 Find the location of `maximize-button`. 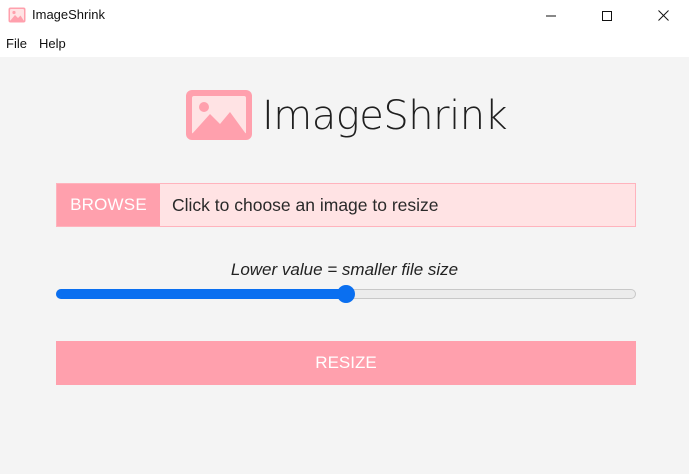

maximize-button is located at coordinates (607, 15).